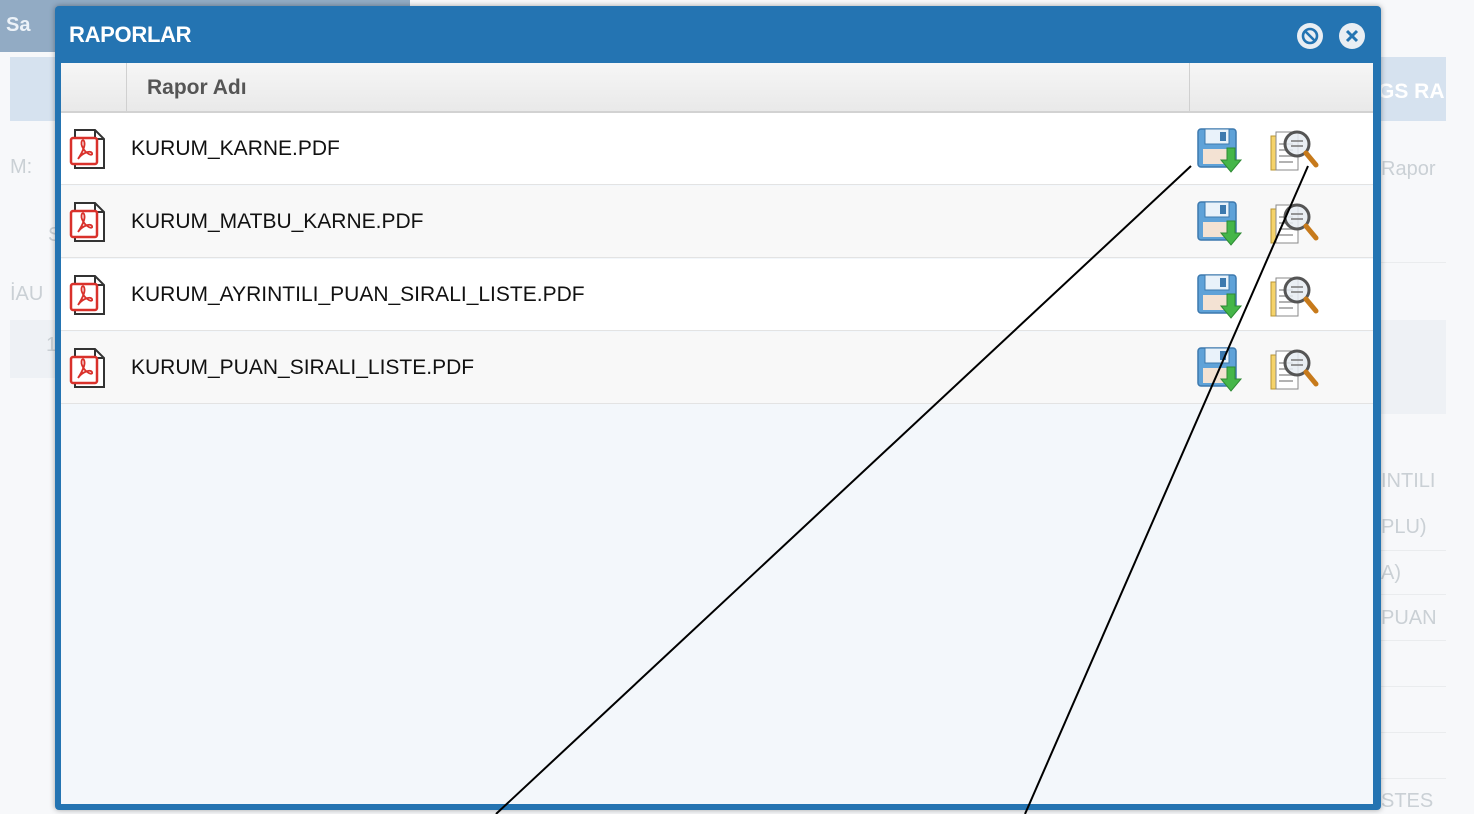  I want to click on minimize-circle-icon, so click(1310, 36).